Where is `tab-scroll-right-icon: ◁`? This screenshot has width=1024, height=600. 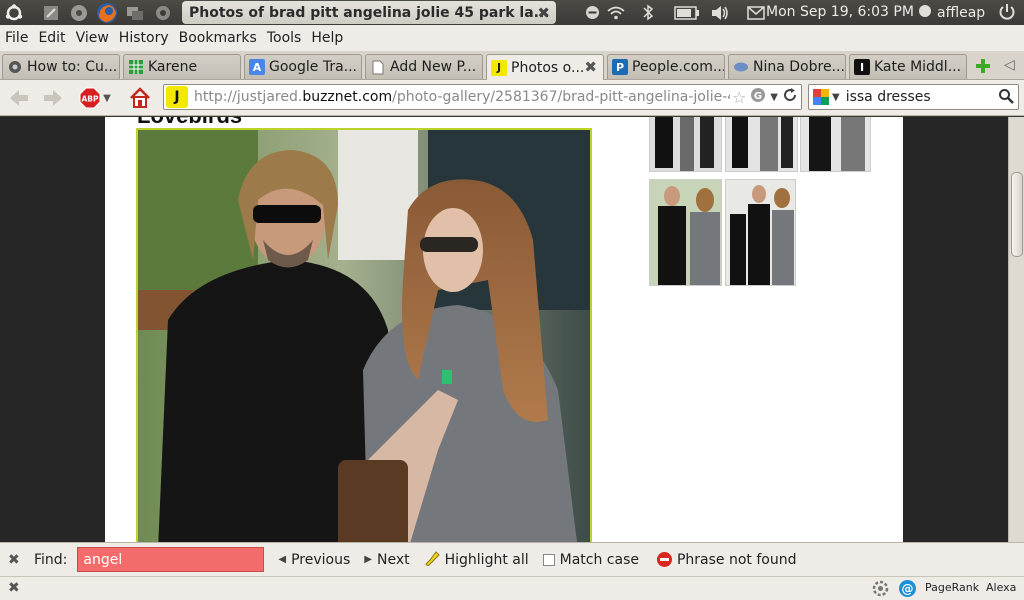
tab-scroll-right-icon: ◁ is located at coordinates (1009, 65).